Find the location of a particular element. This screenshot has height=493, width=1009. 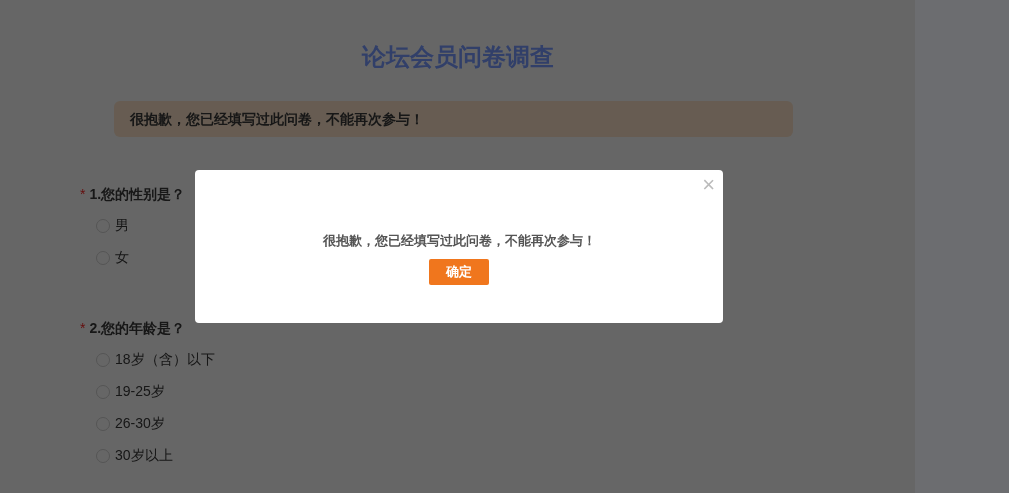

question-label: 2.您的年龄是？ is located at coordinates (137, 328).